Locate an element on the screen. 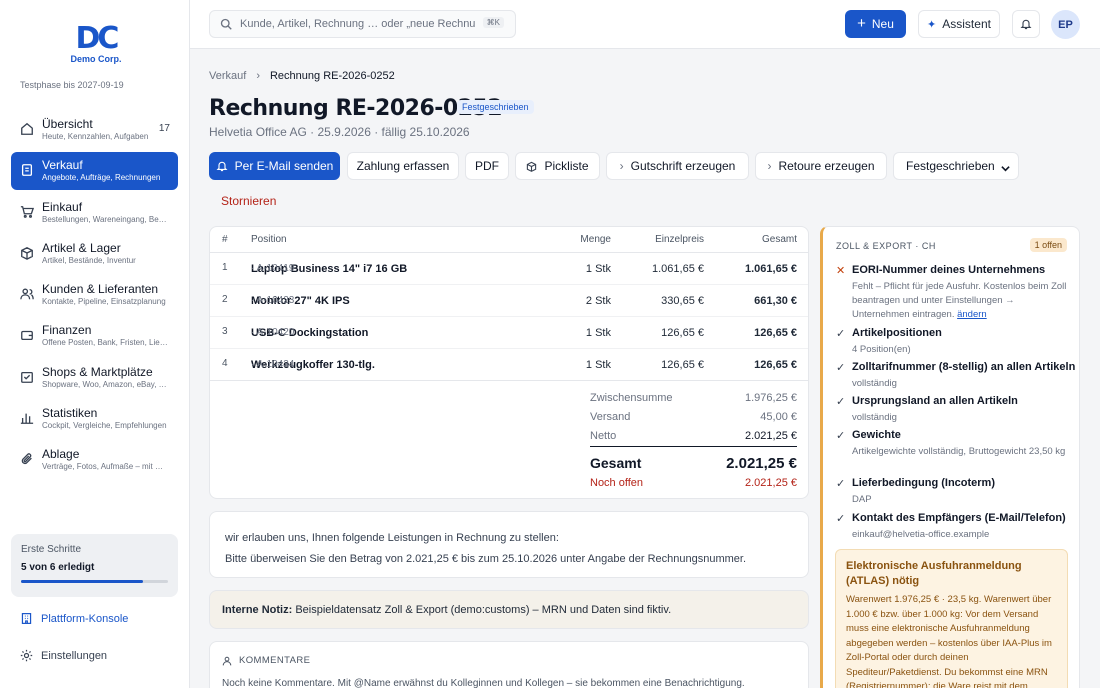 This screenshot has width=1100, height=688. onboarding-steps: Erste Schritte 5 von 6 erledigt is located at coordinates (94, 565).